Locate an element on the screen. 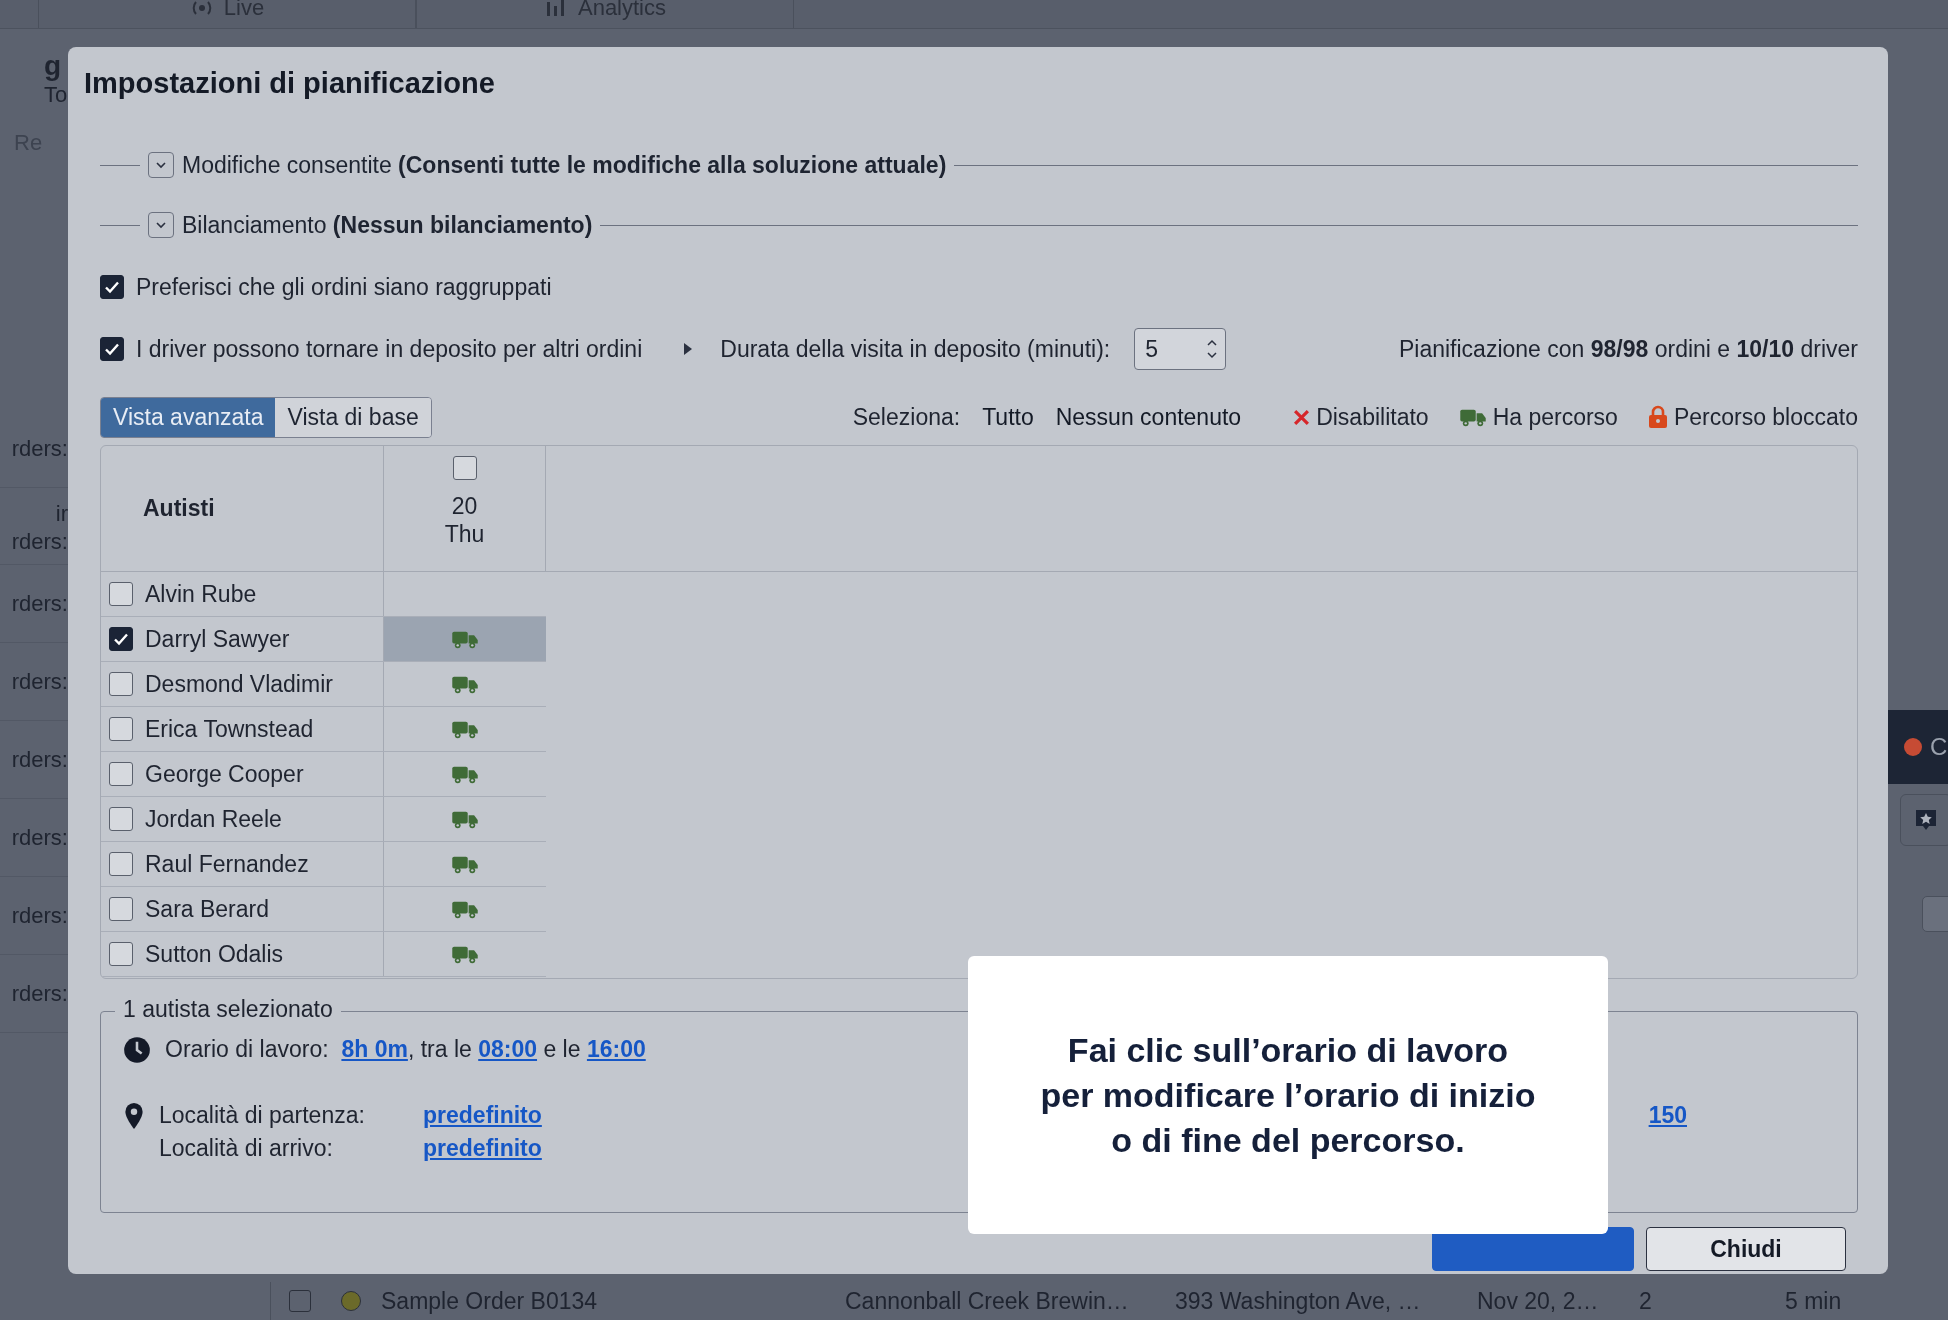 The image size is (1948, 1320). column-header: Autisti is located at coordinates (179, 508).